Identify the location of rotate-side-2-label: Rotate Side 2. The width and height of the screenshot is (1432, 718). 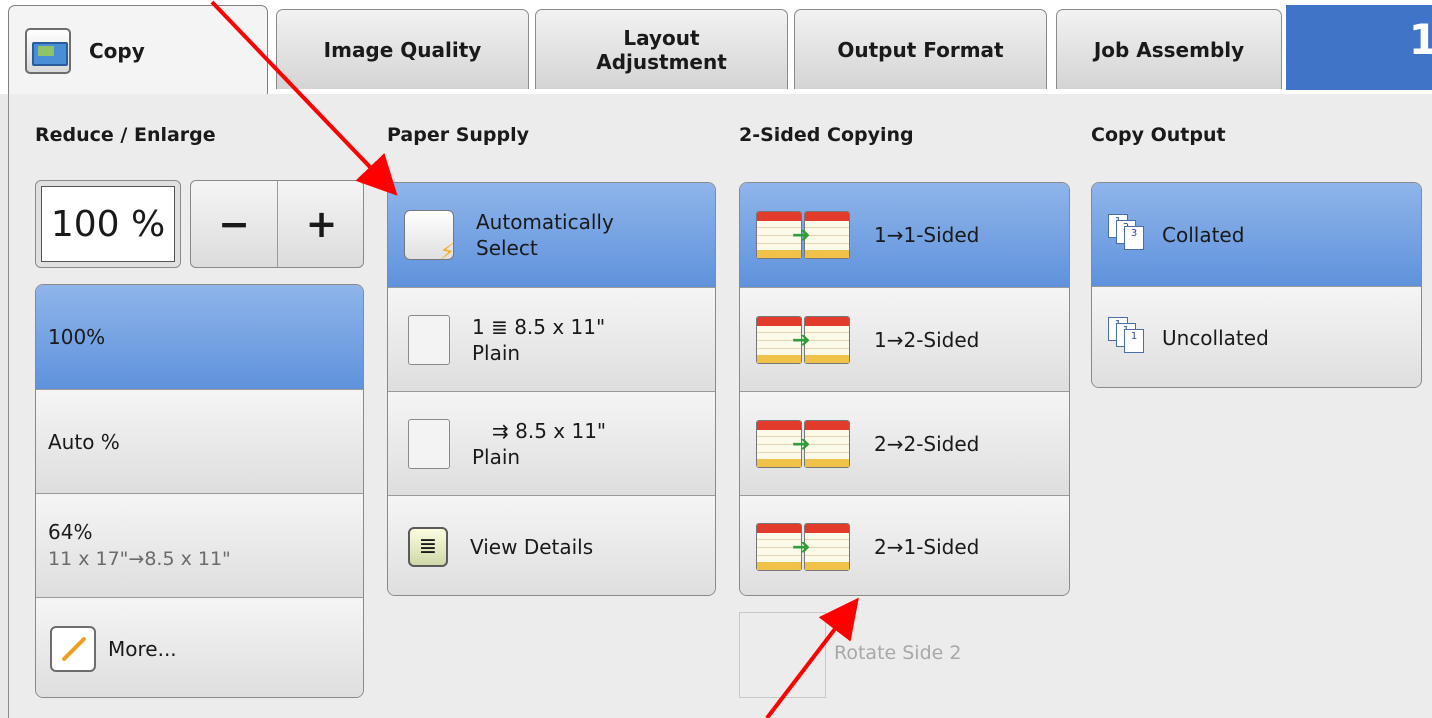
(898, 653).